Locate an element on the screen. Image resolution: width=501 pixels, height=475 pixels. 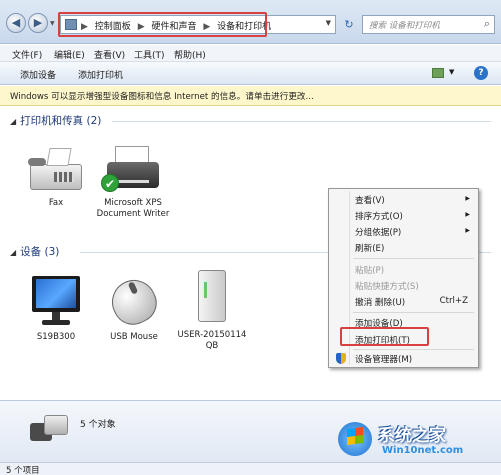
menu-item-paste-shortcut: 粘贴快捷方式(S) is located at coordinates (403, 285).